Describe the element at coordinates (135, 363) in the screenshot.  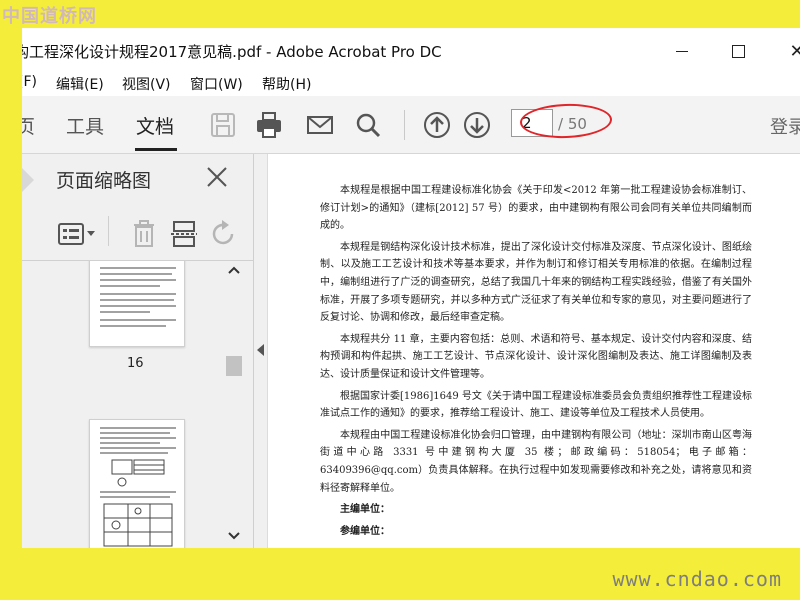
I see `thumbnail-label: 16` at that location.